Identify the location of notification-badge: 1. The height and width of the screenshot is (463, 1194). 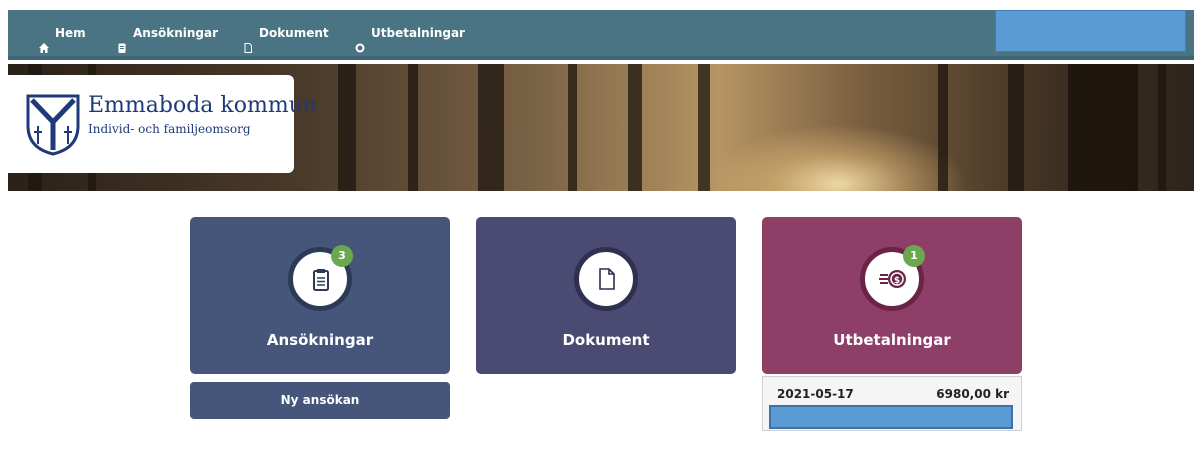
(914, 256).